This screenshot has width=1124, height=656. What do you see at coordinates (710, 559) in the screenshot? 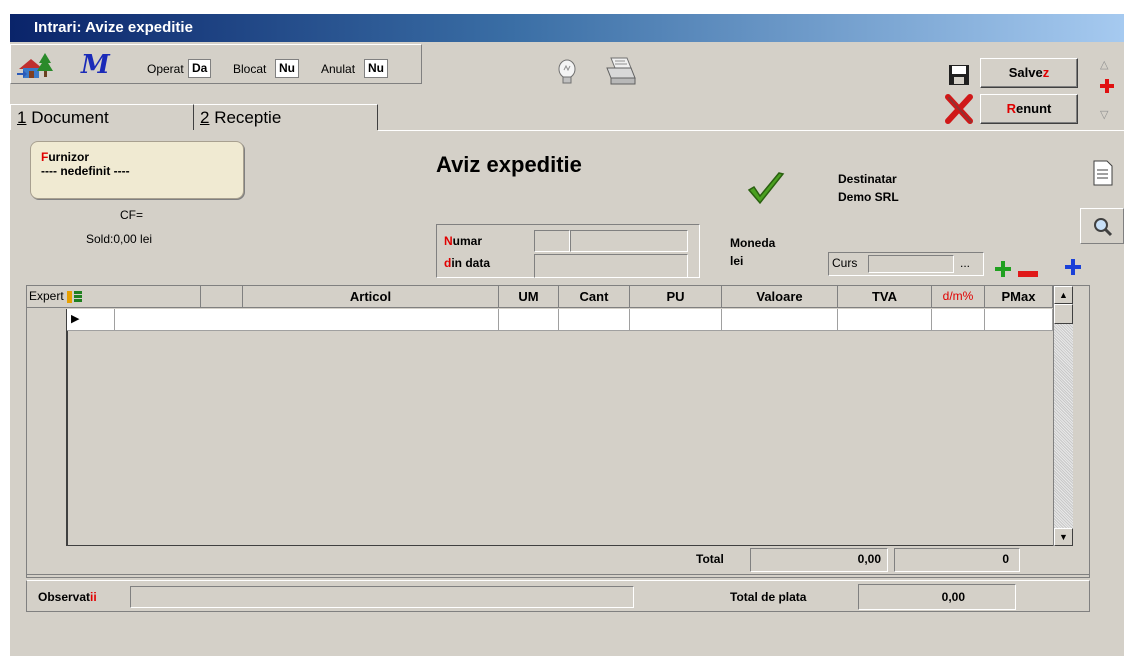
I see `total-label: Total` at bounding box center [710, 559].